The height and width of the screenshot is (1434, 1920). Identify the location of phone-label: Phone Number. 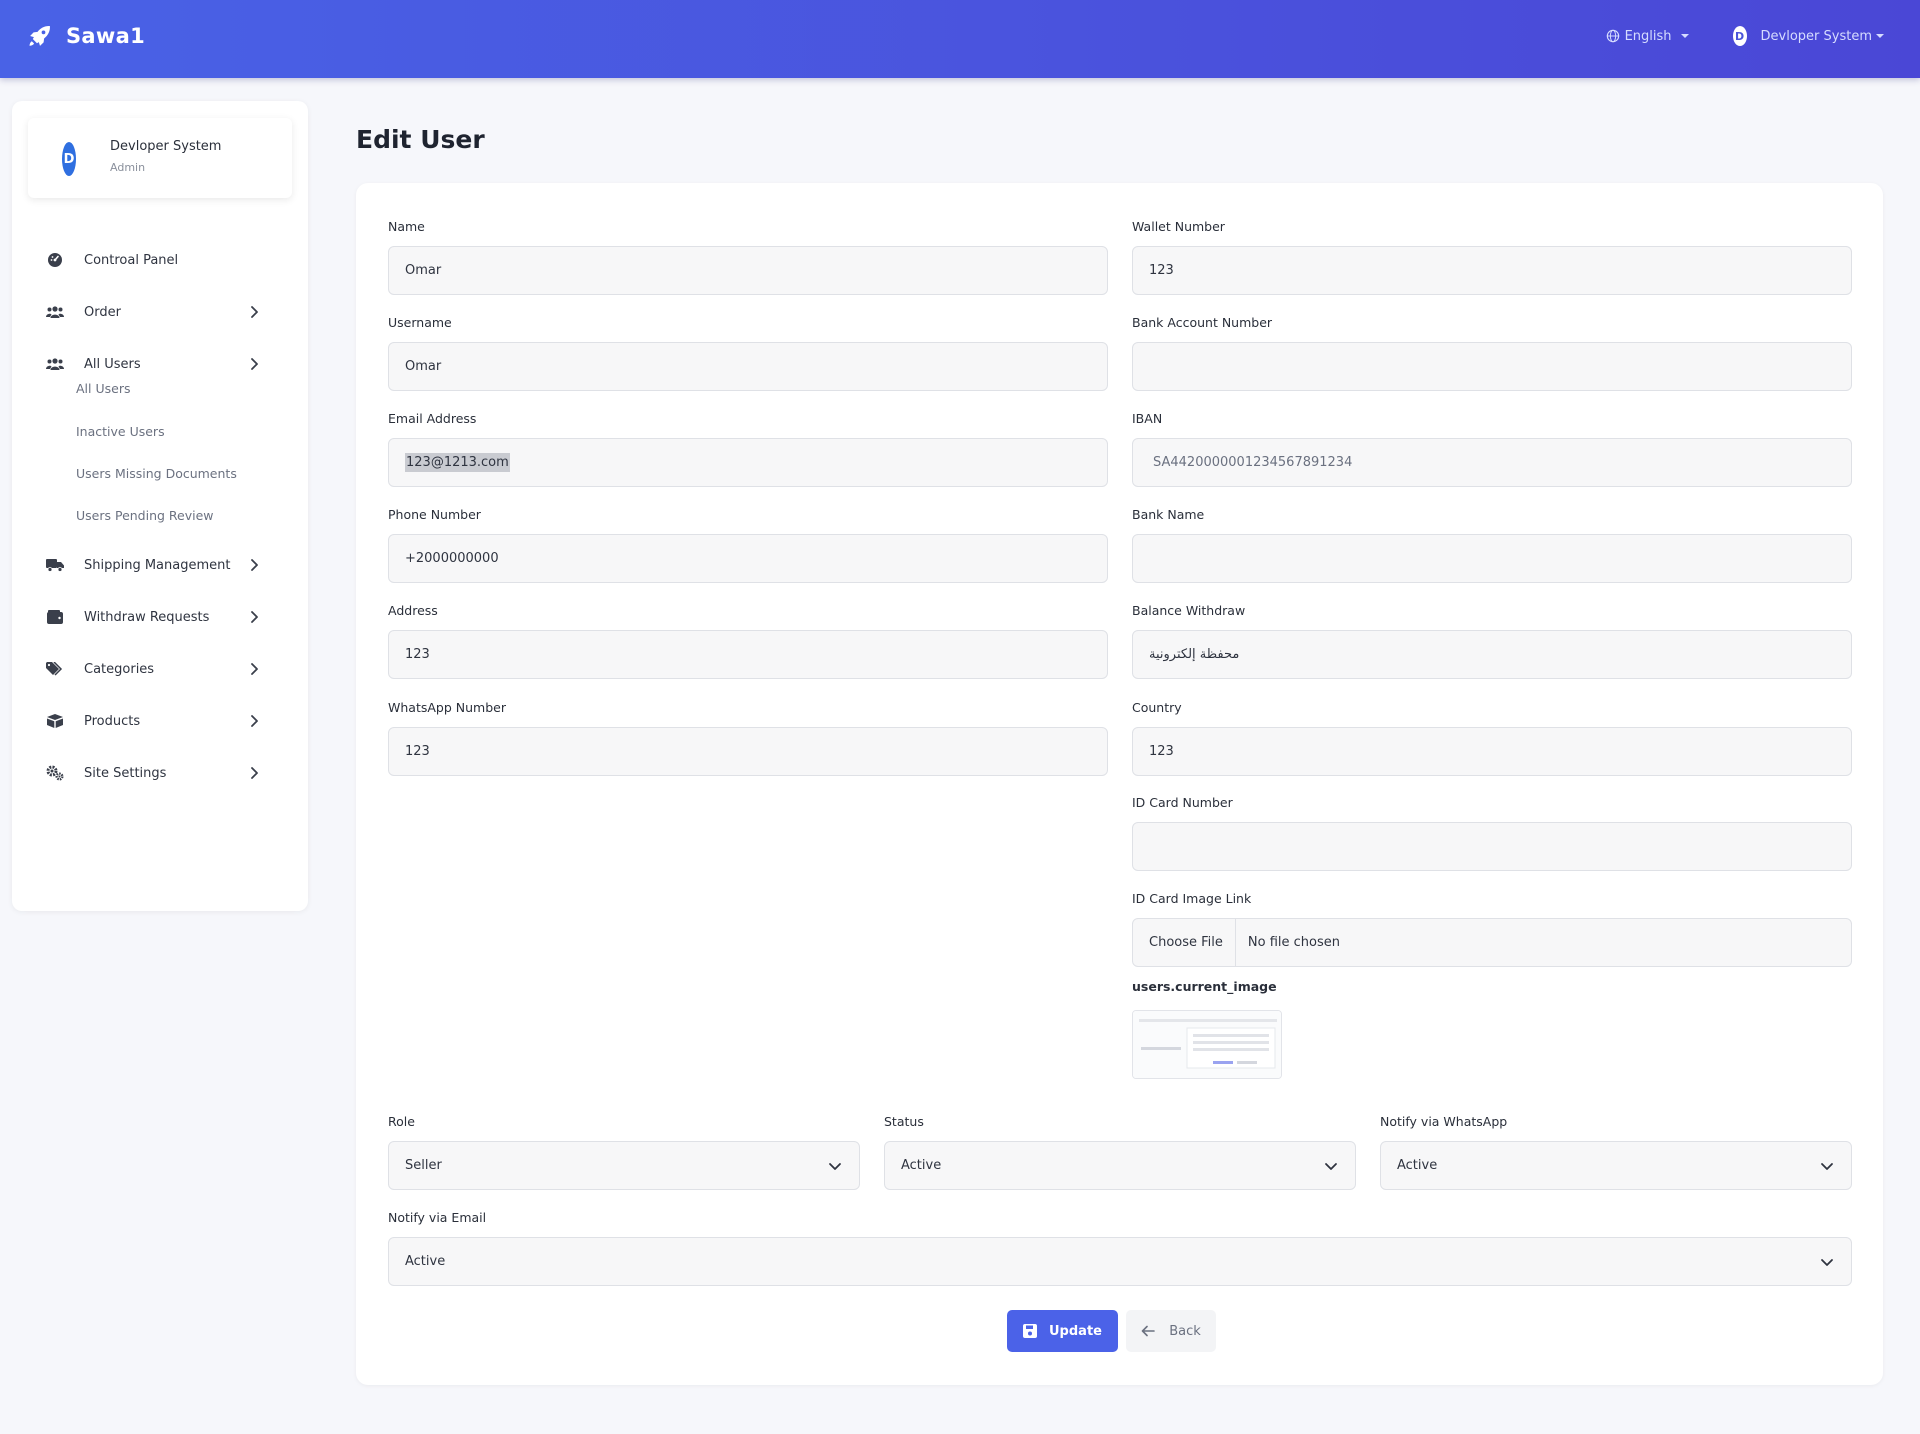
(434, 514).